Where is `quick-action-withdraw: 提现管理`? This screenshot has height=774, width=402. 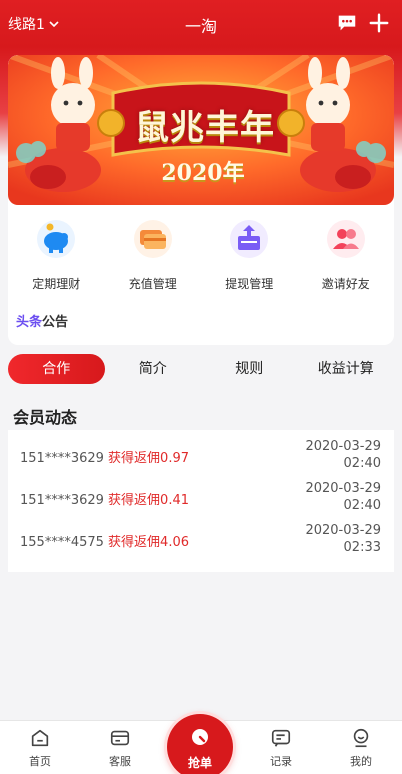
quick-action-withdraw: 提现管理 is located at coordinates (249, 257).